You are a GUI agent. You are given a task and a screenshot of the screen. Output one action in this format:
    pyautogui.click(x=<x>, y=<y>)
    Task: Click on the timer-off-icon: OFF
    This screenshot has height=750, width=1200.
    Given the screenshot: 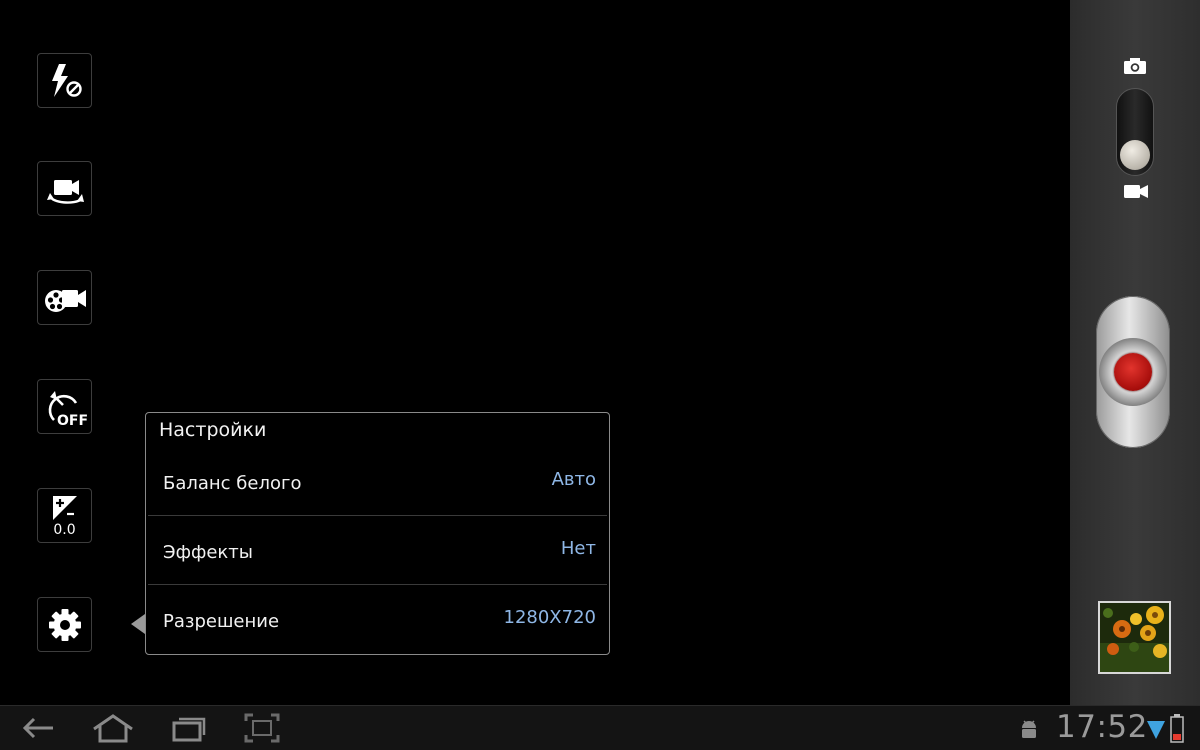 What is the action you would take?
    pyautogui.click(x=68, y=409)
    